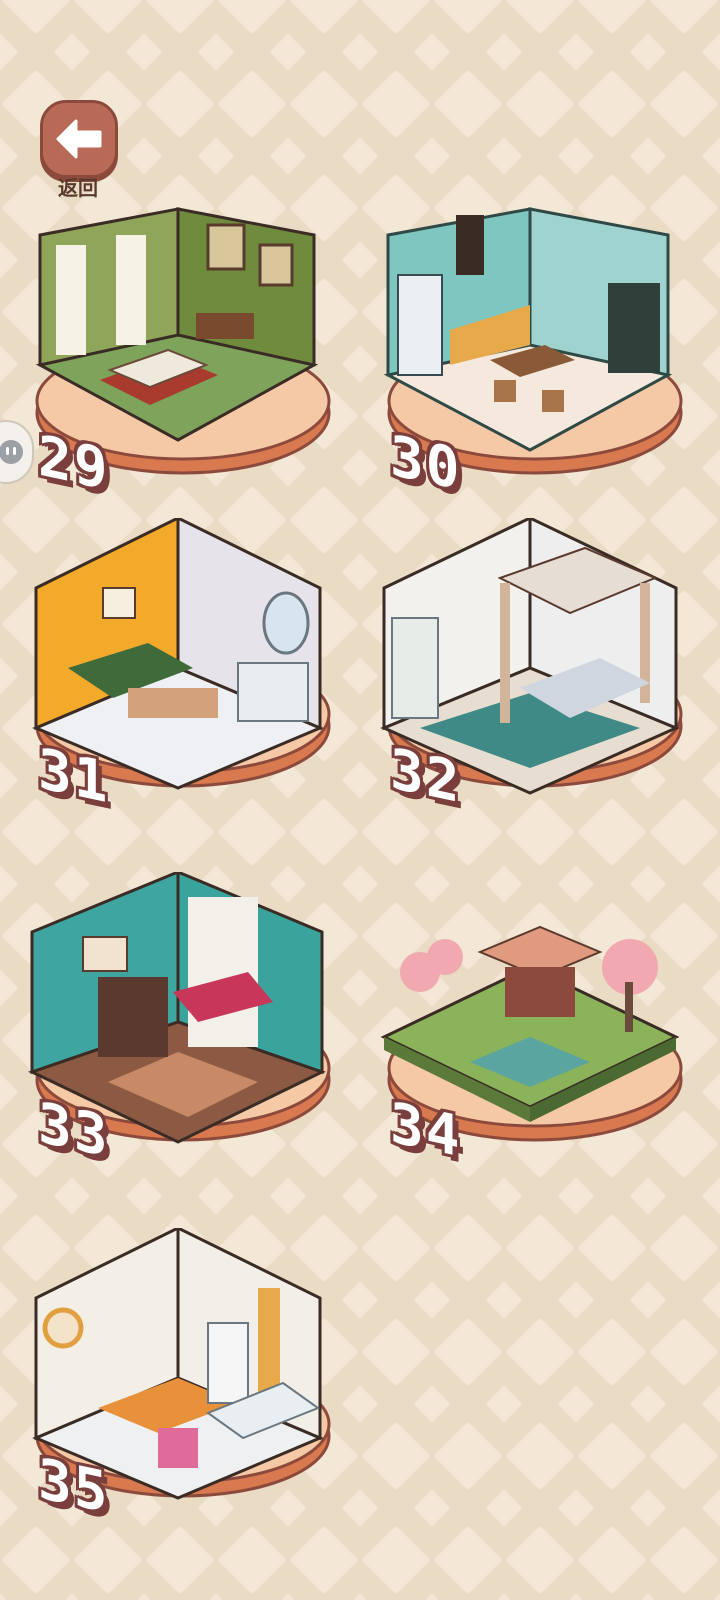  What do you see at coordinates (78, 188) in the screenshot?
I see `back-label: 返回` at bounding box center [78, 188].